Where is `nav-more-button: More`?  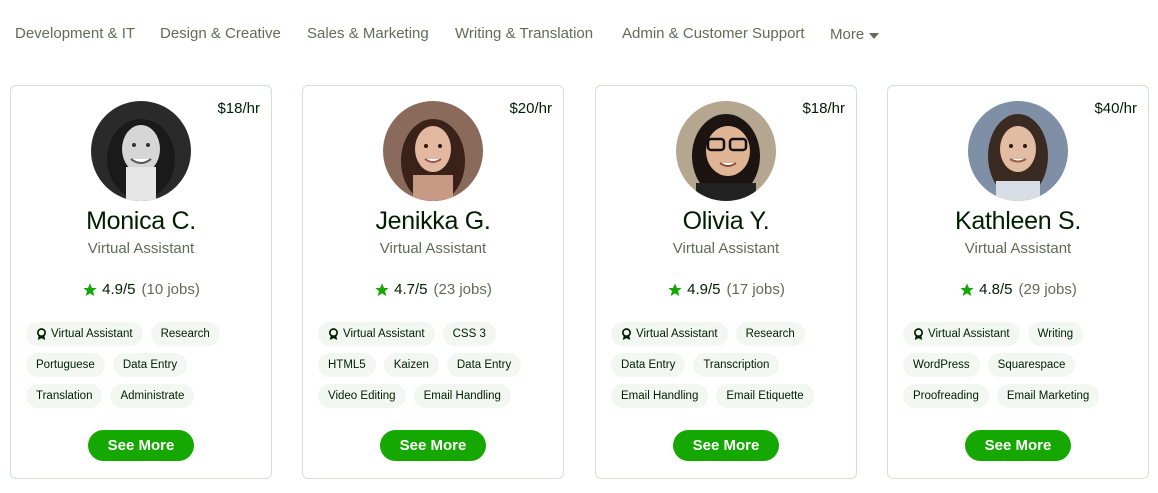 nav-more-button: More is located at coordinates (855, 35).